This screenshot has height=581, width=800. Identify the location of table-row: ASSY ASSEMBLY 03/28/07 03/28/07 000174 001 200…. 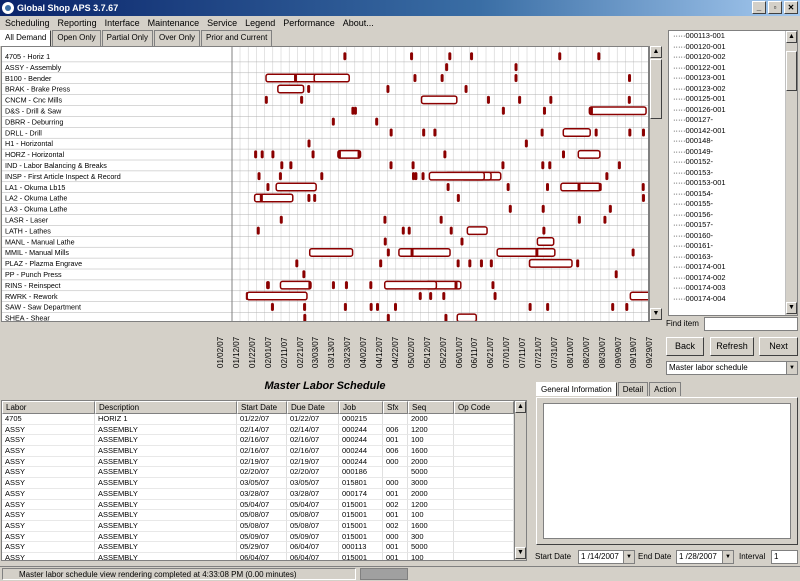
(264, 494).